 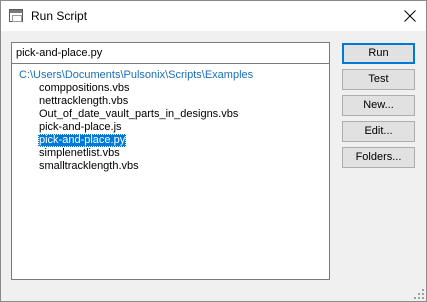 What do you see at coordinates (79, 153) in the screenshot?
I see `list-item: simplenetlist.vbs` at bounding box center [79, 153].